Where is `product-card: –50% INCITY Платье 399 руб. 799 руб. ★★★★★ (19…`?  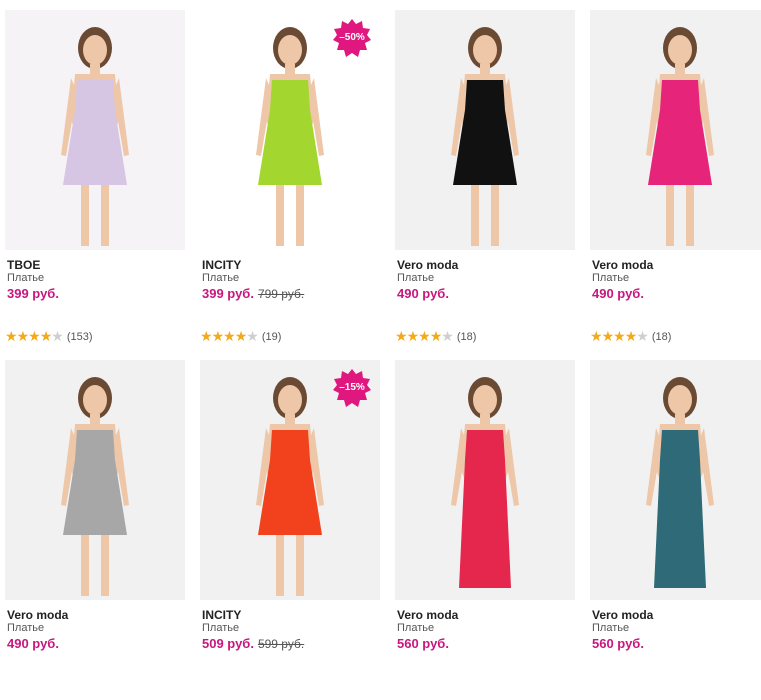
product-card: –50% INCITY Платье 399 руб. 799 руб. ★★★★★ (19… is located at coordinates (290, 180).